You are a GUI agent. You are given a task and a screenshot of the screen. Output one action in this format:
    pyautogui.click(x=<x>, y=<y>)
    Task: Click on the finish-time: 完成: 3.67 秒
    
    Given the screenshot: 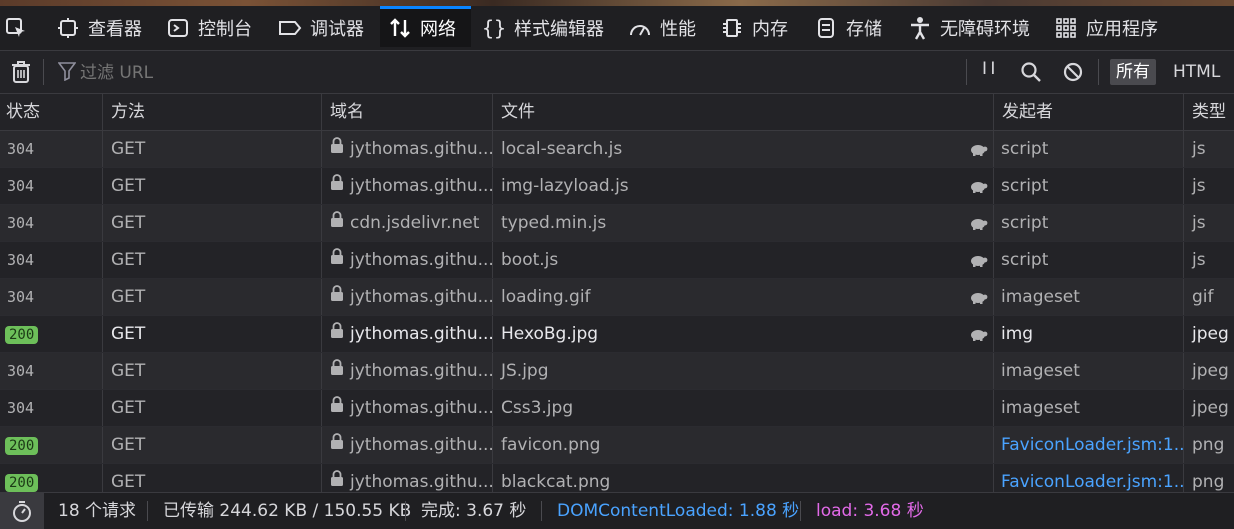 What is the action you would take?
    pyautogui.click(x=474, y=511)
    